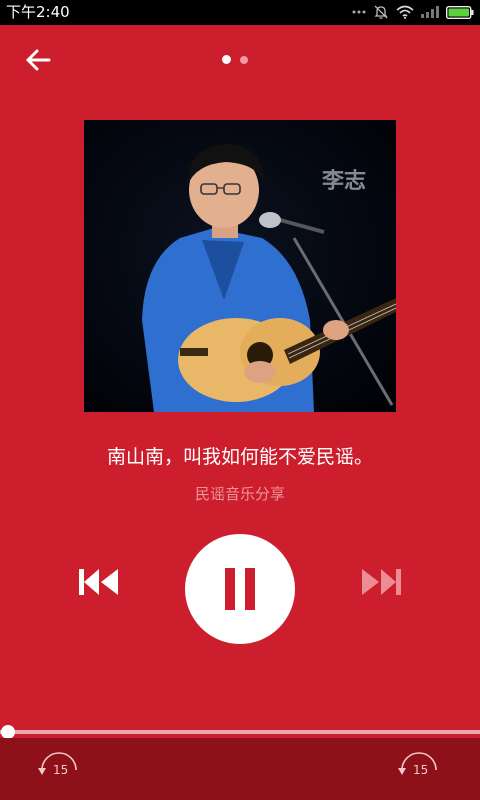 The image size is (480, 800). Describe the element at coordinates (38, 12) in the screenshot. I see `status-time: 下午2:40` at that location.